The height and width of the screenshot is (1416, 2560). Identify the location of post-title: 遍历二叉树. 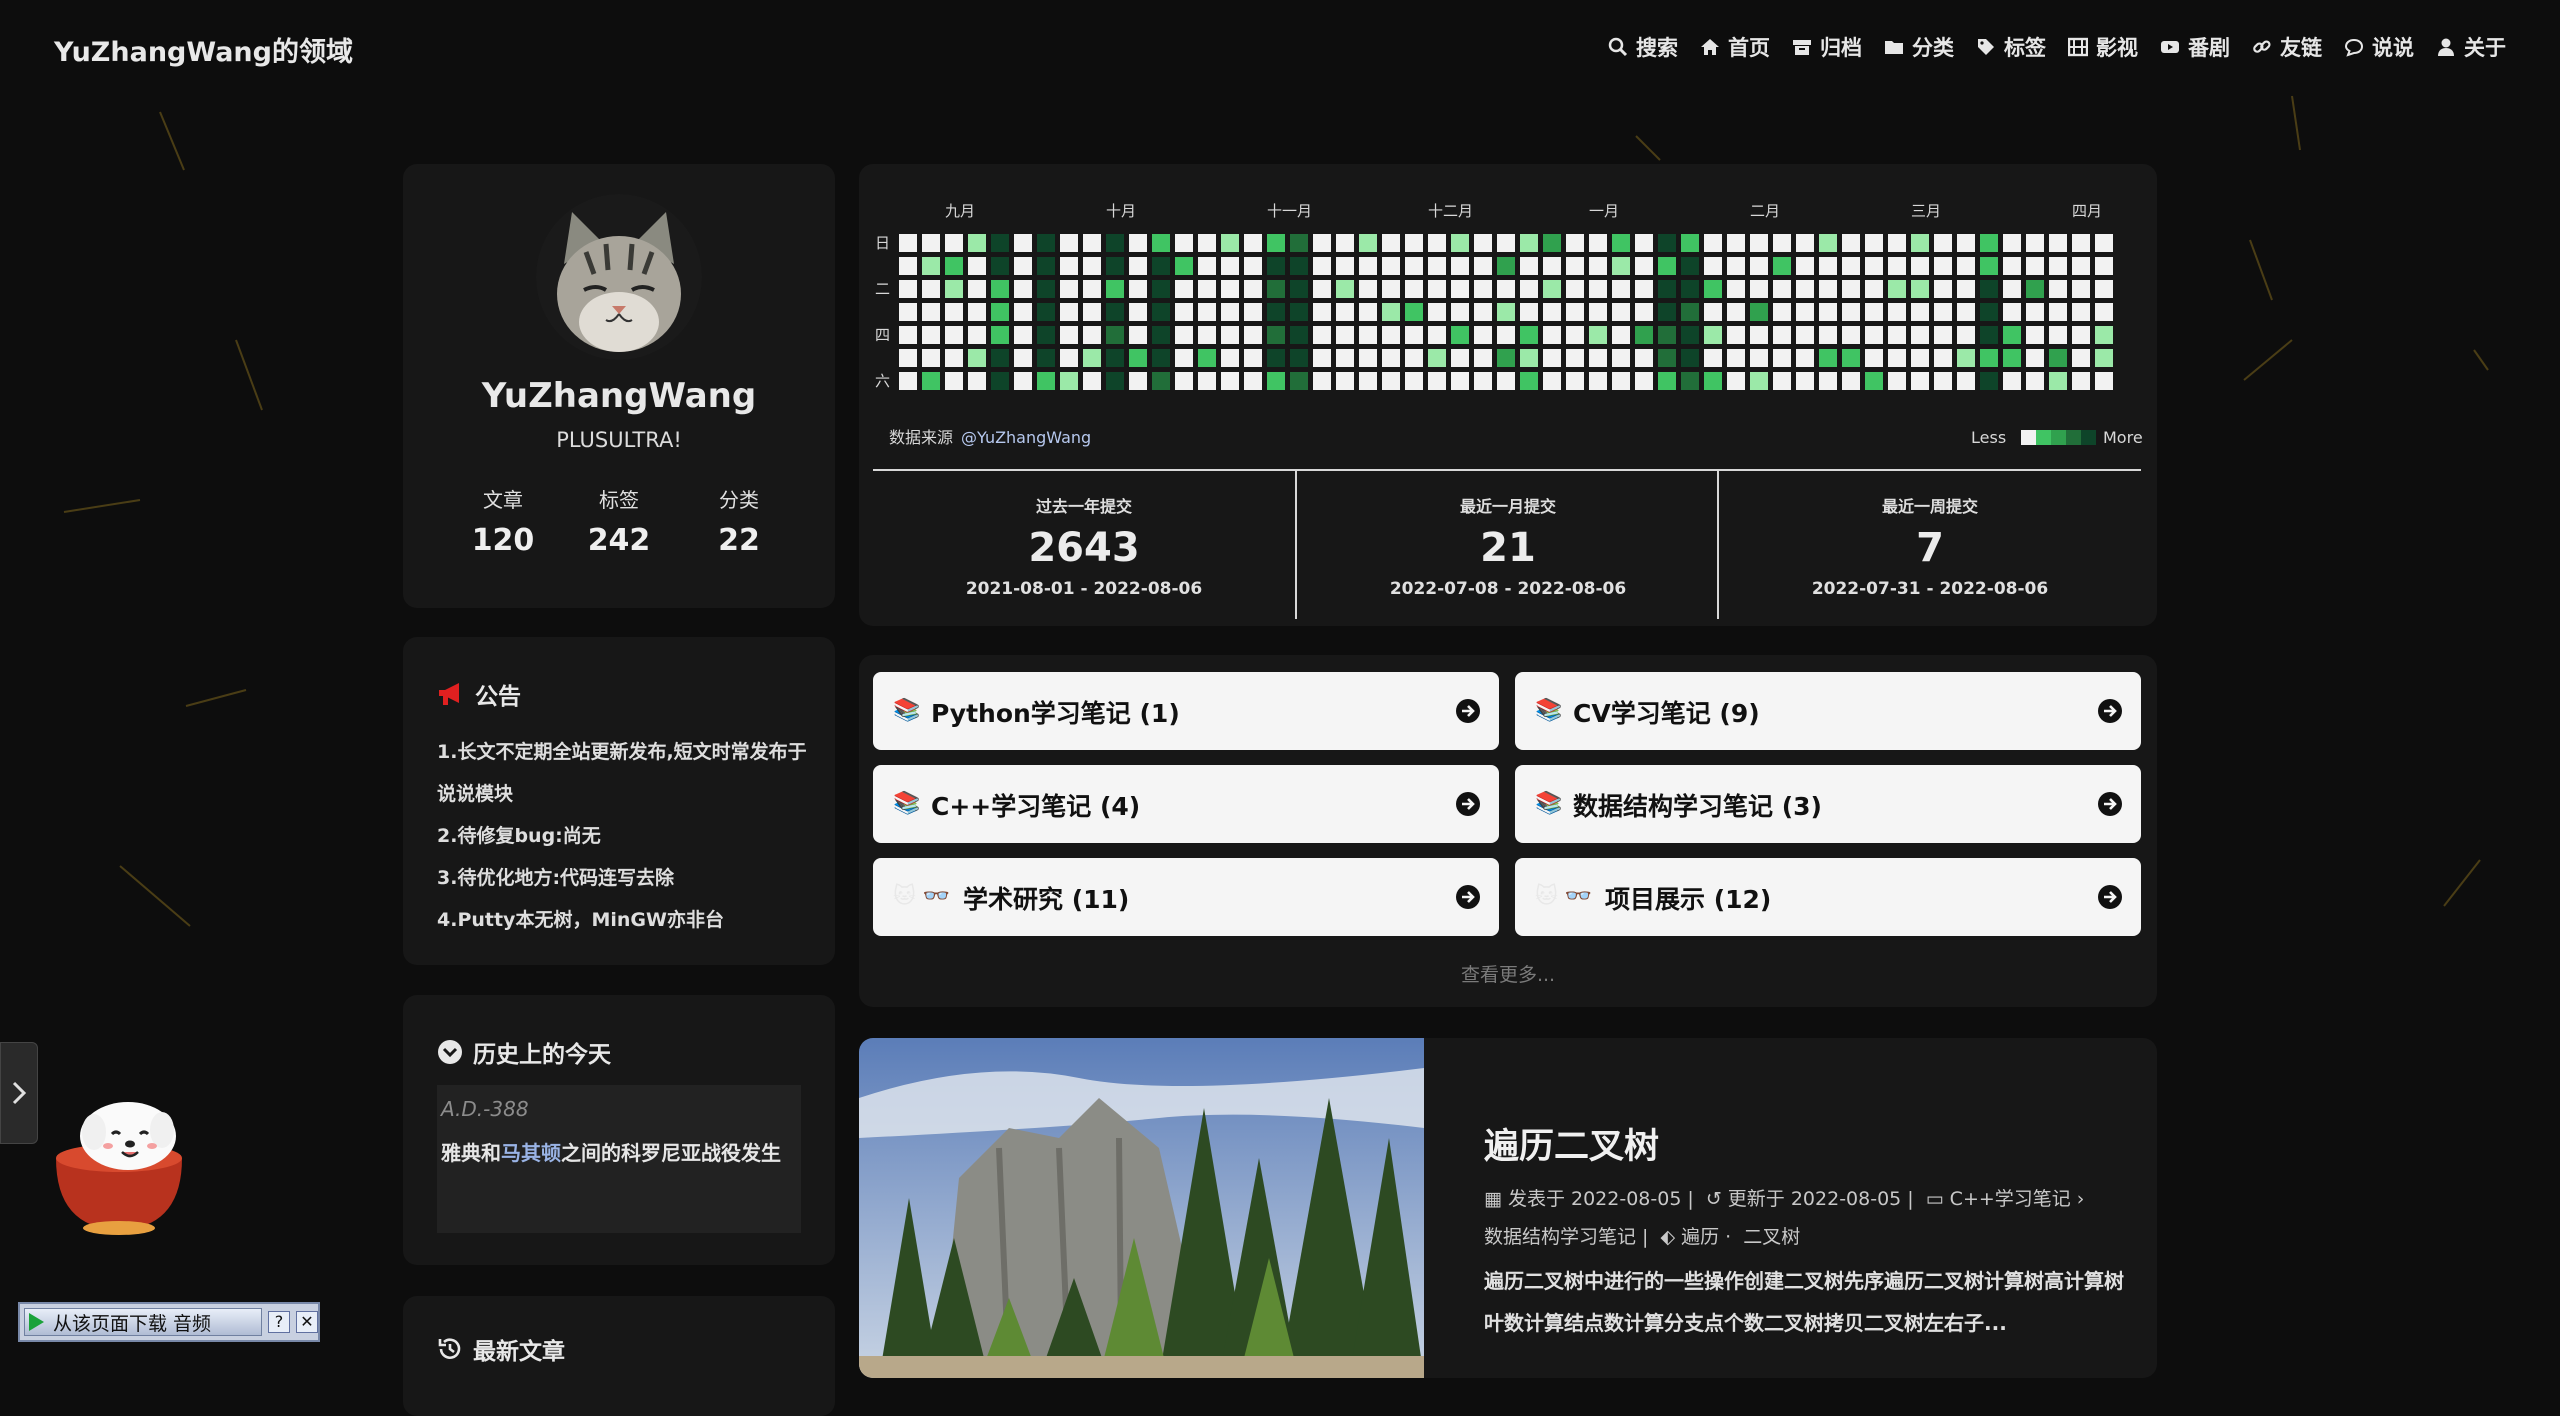
(1571, 1143).